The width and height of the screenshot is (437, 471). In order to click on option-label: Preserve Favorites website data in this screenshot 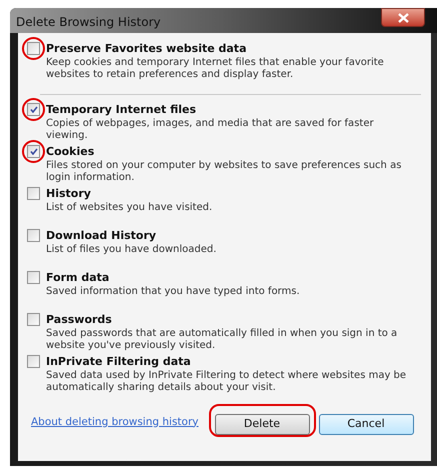, I will do `click(146, 49)`.